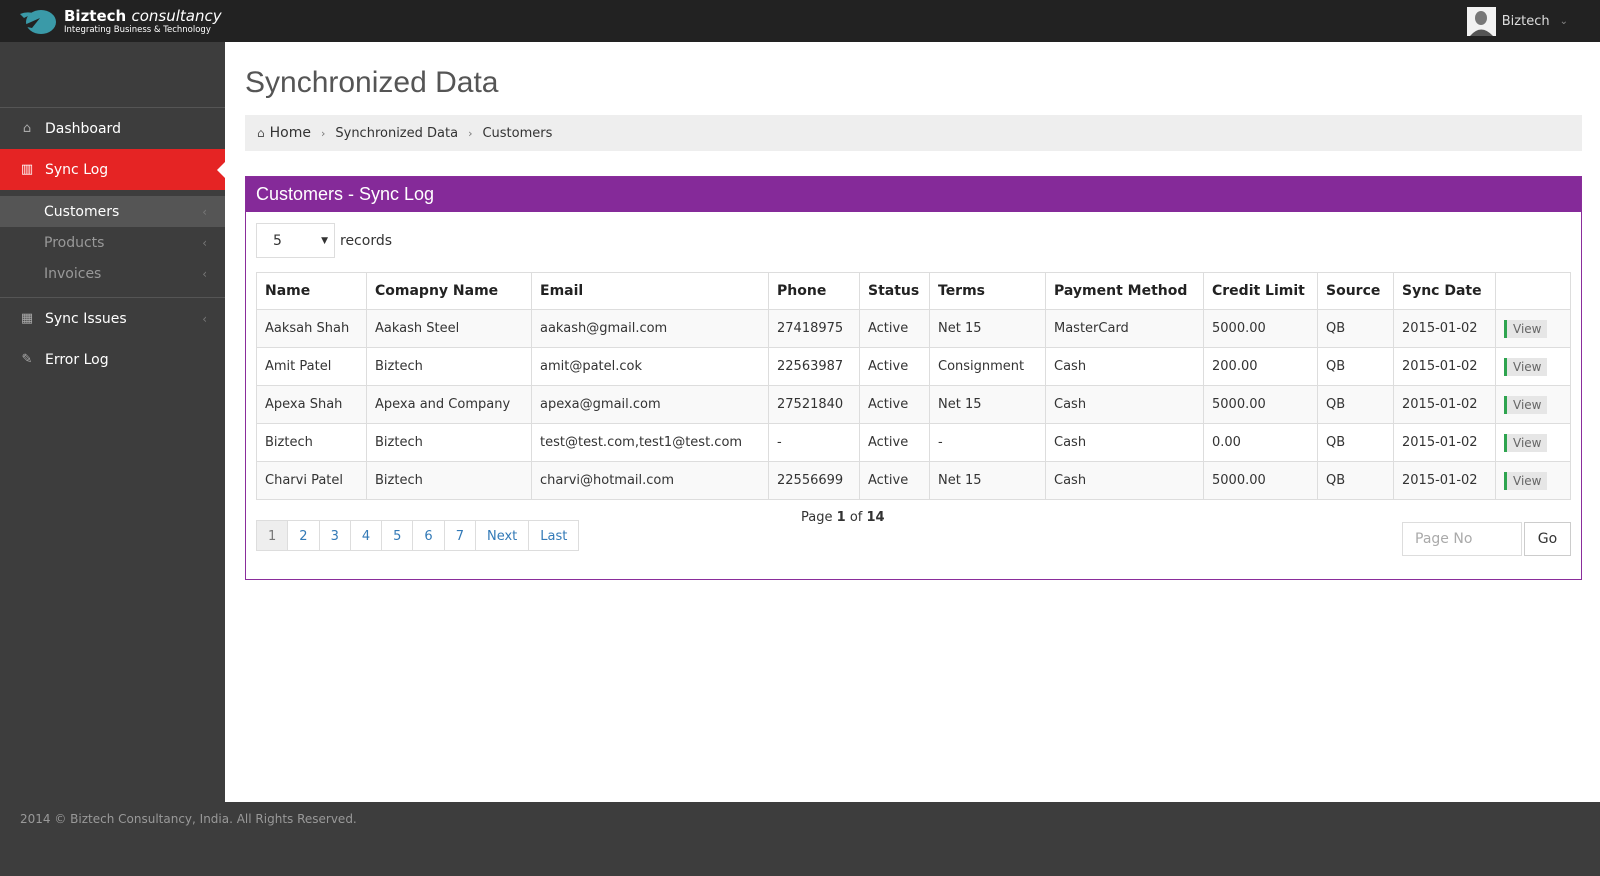  I want to click on sidebar-item-sync-issues: ▦ Sync Issues ‹, so click(112, 318).